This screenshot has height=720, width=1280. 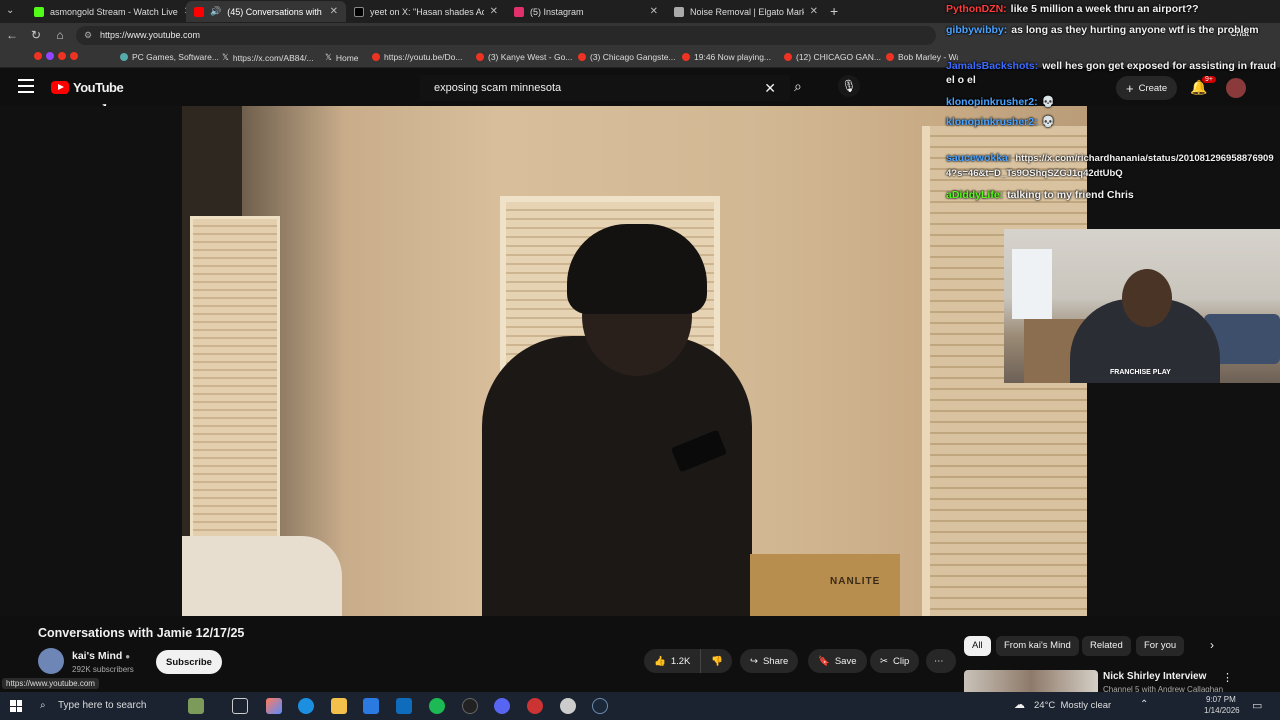 I want to click on chevron-right-icon: ›, so click(x=1212, y=645).